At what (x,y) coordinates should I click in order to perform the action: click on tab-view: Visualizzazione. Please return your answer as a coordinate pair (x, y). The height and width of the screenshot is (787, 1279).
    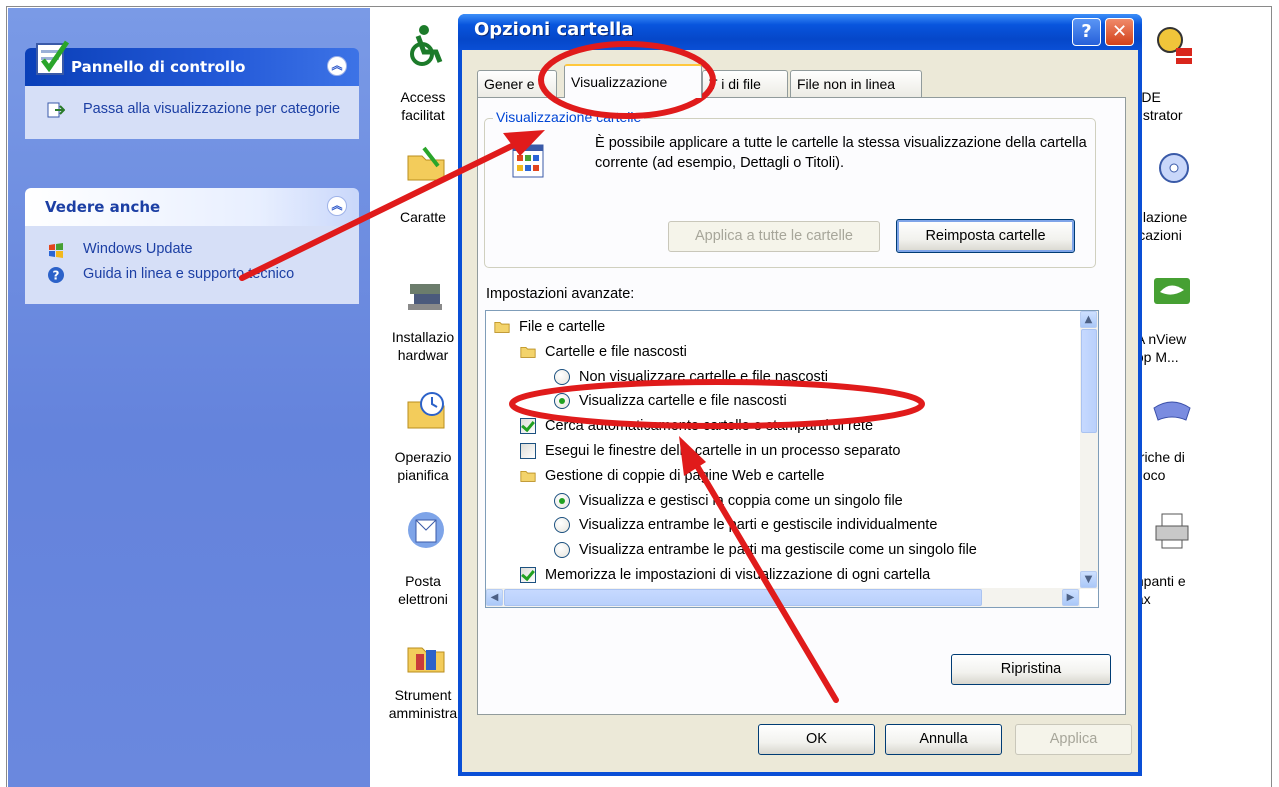
    Looking at the image, I should click on (633, 81).